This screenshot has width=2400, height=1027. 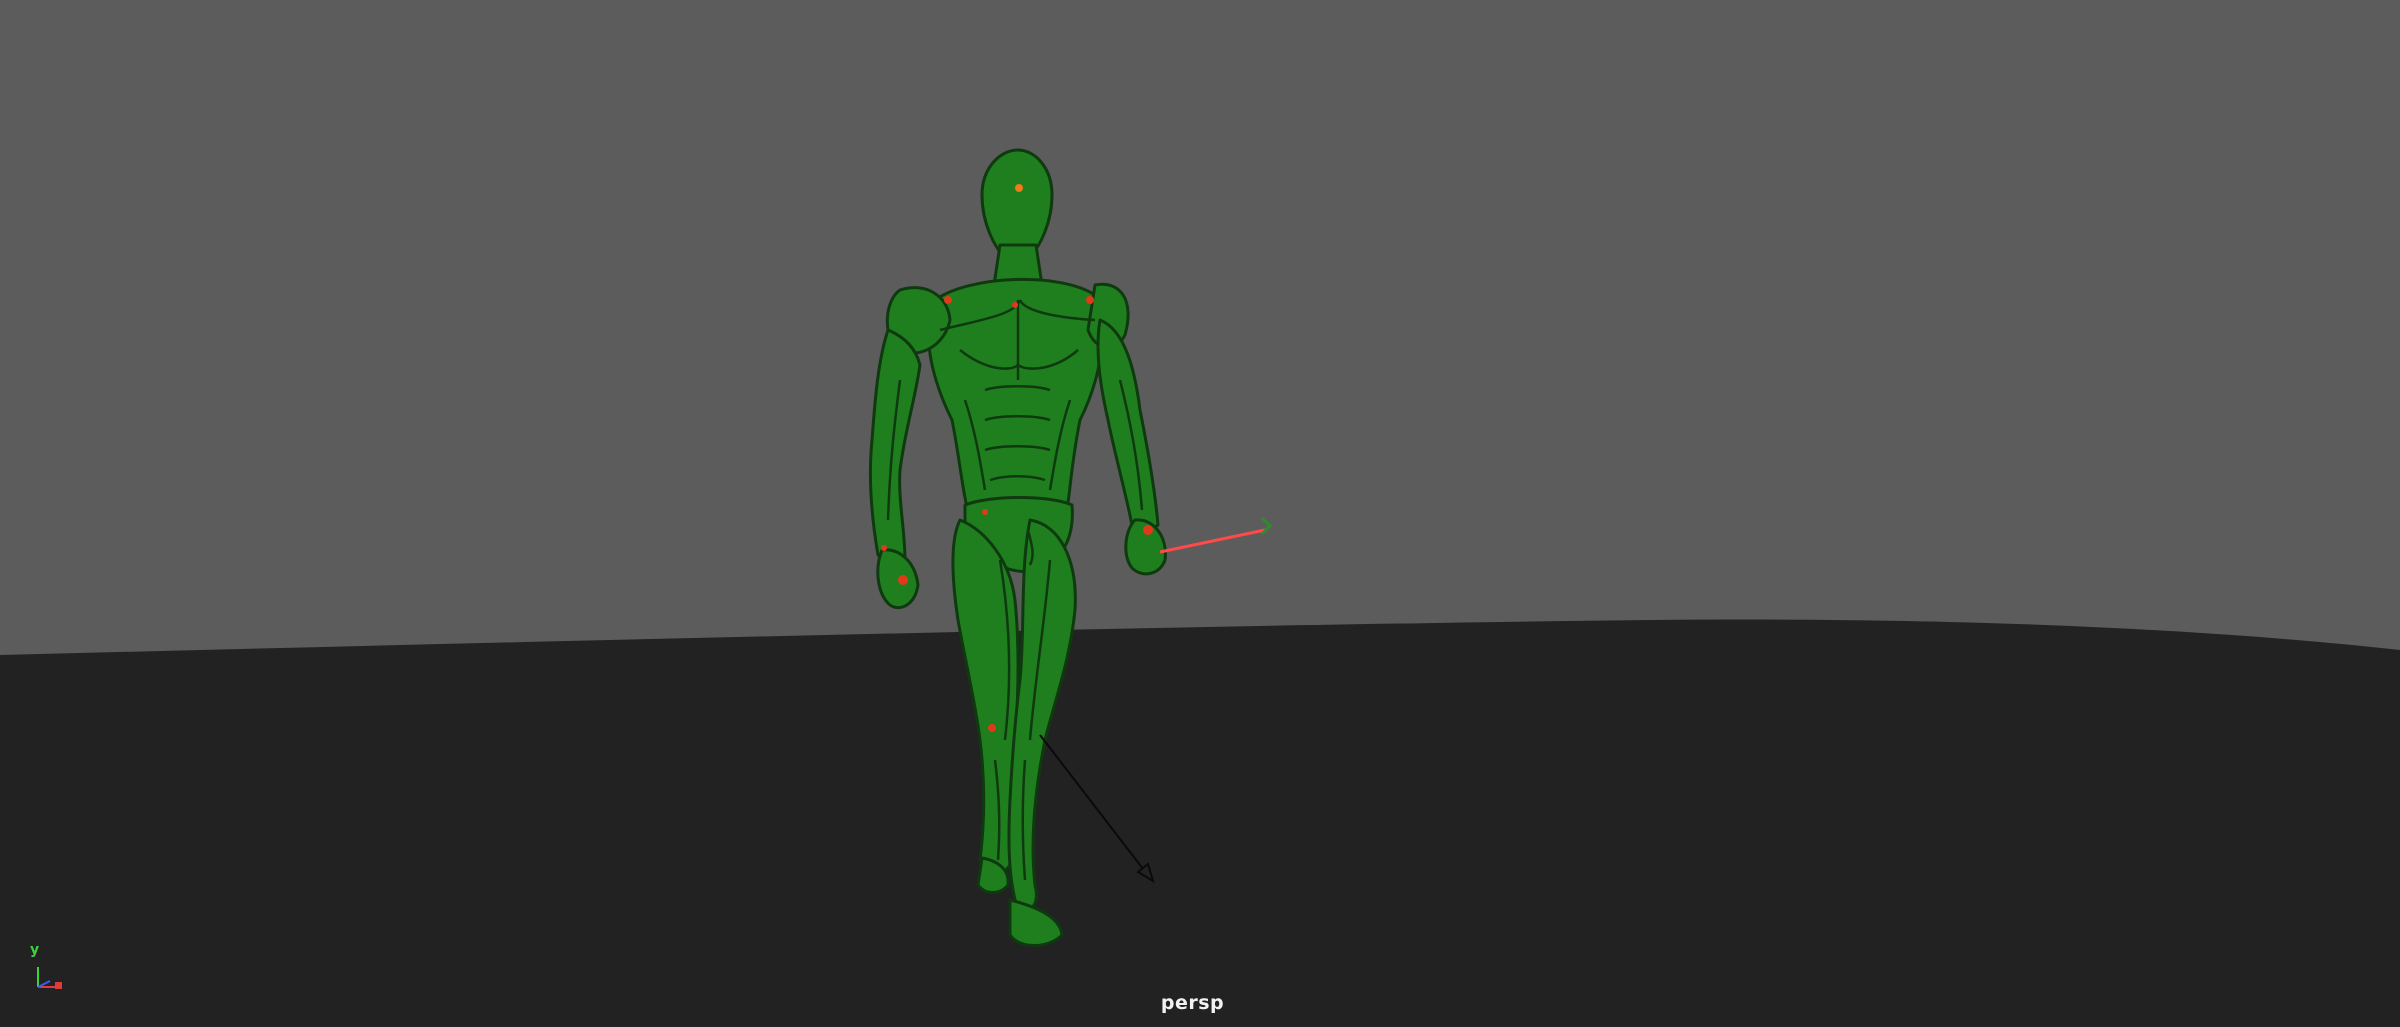 I want to click on joint-shoulder-left, so click(x=1090, y=300).